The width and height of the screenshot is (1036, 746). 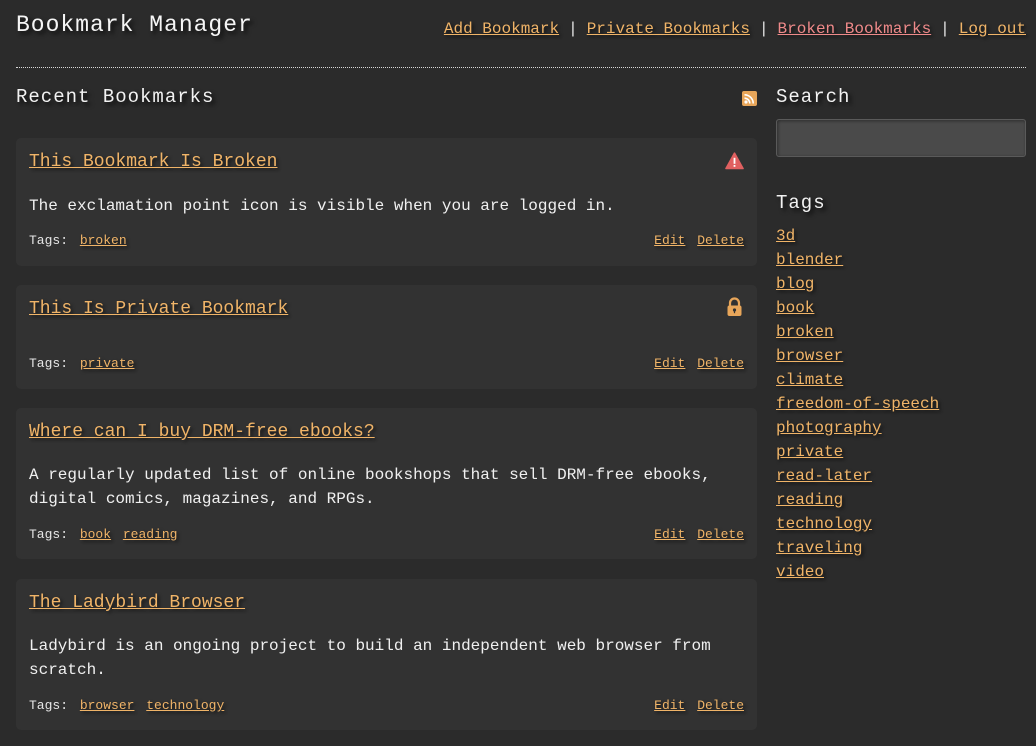 What do you see at coordinates (137, 603) in the screenshot?
I see `bookmark-title-link: The Ladybird Browser` at bounding box center [137, 603].